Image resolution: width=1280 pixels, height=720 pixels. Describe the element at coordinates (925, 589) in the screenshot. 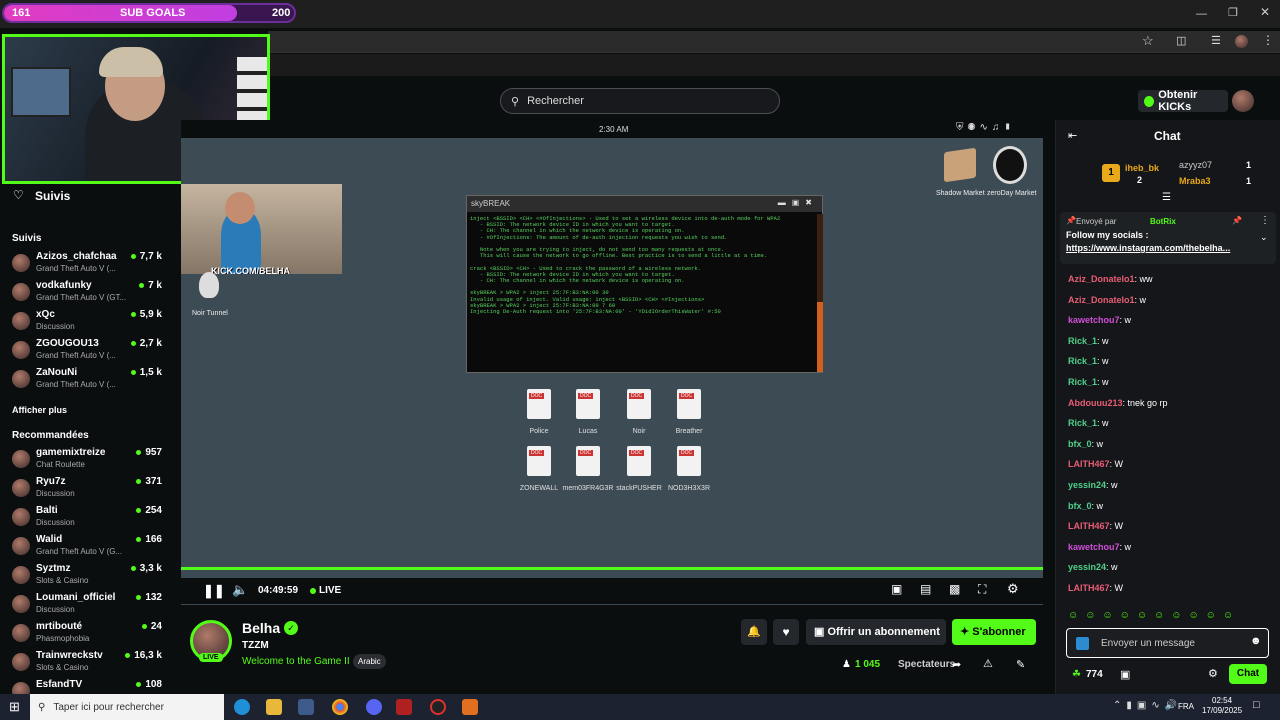

I see `clip-icon: ▤` at that location.